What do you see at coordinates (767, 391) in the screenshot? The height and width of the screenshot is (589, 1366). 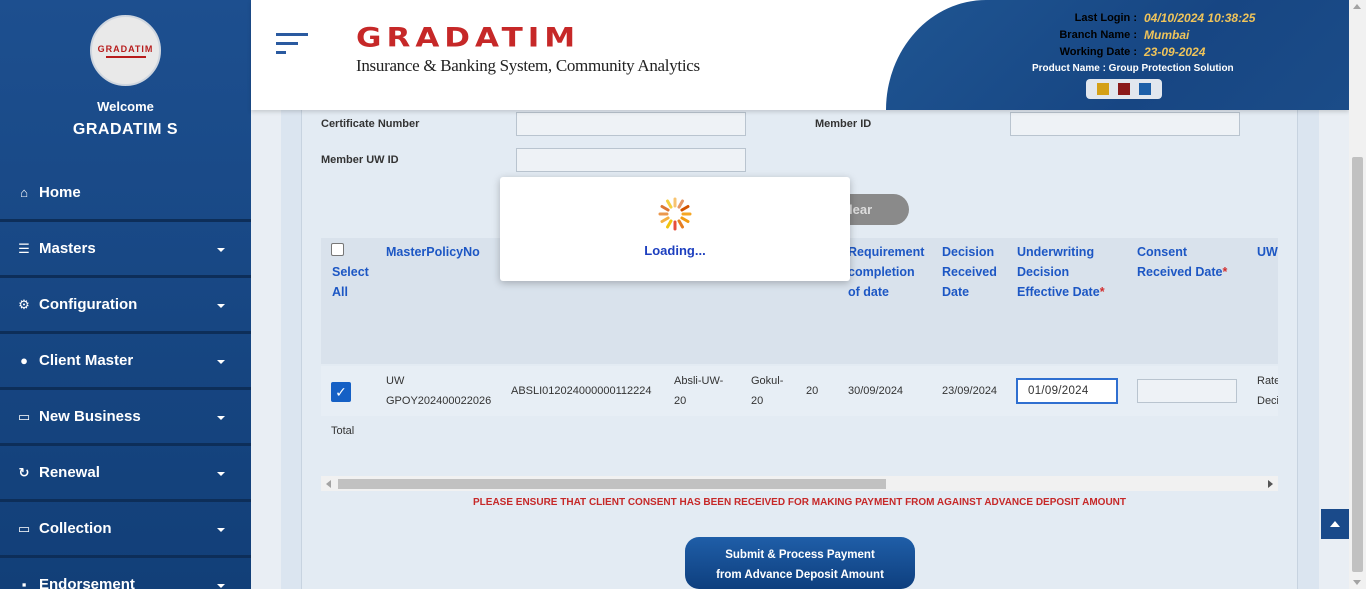 I see `cell-col4: Gokul- 20` at bounding box center [767, 391].